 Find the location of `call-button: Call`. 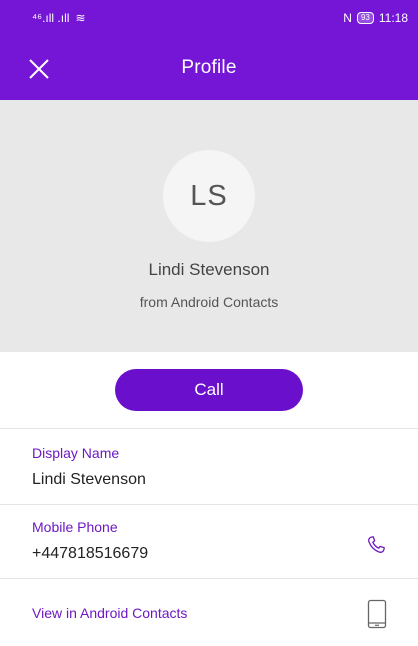

call-button: Call is located at coordinates (209, 390).